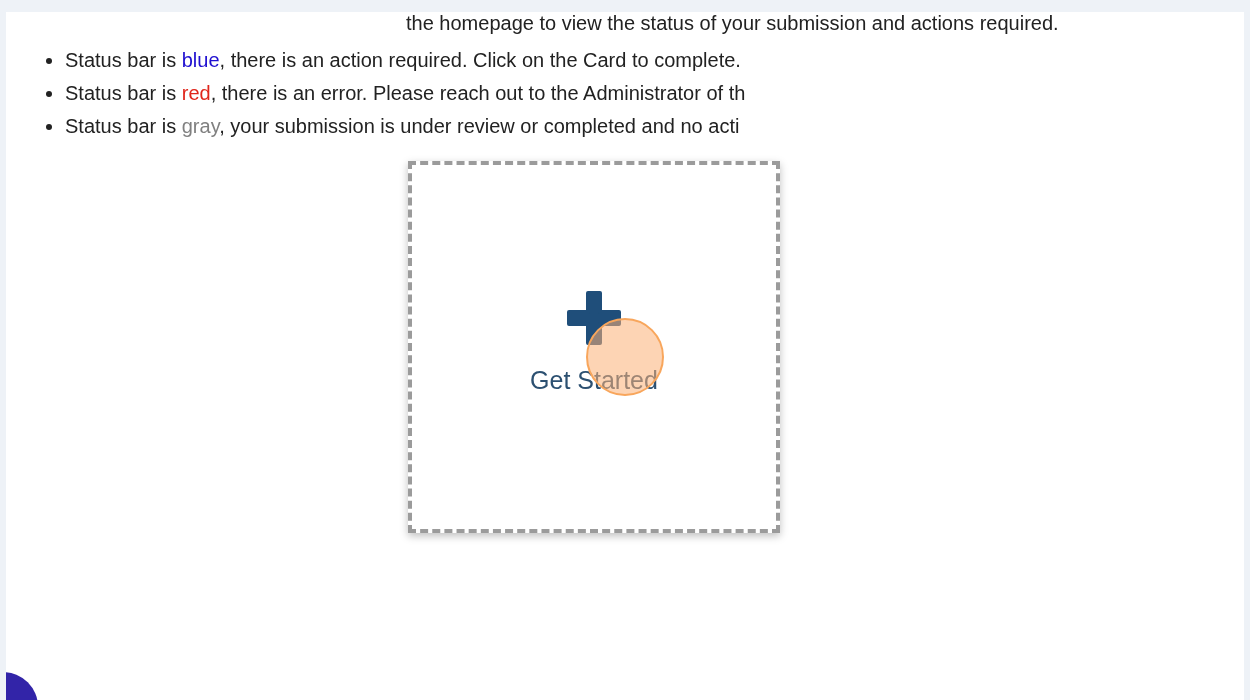 The width and height of the screenshot is (1250, 700). I want to click on status-text: Status bar is gray, your submission is under review or completed and no acti, so click(402, 126).